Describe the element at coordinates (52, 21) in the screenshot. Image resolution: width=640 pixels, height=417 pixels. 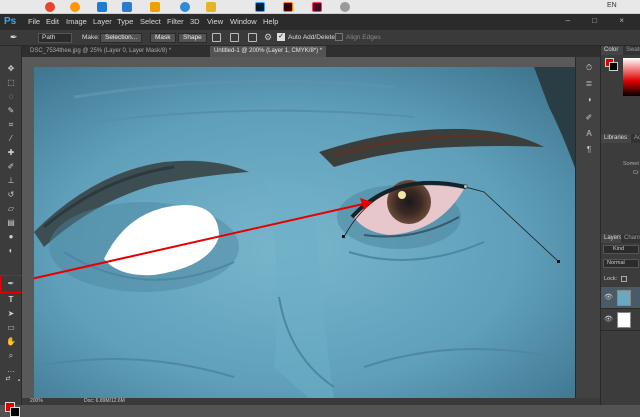
I see `menu-edit: Edit` at that location.